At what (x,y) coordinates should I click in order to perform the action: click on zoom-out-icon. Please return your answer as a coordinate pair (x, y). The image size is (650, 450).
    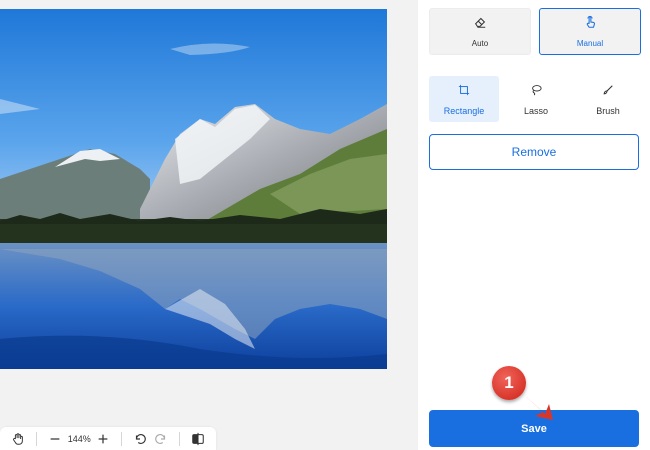
    Looking at the image, I should click on (55, 439).